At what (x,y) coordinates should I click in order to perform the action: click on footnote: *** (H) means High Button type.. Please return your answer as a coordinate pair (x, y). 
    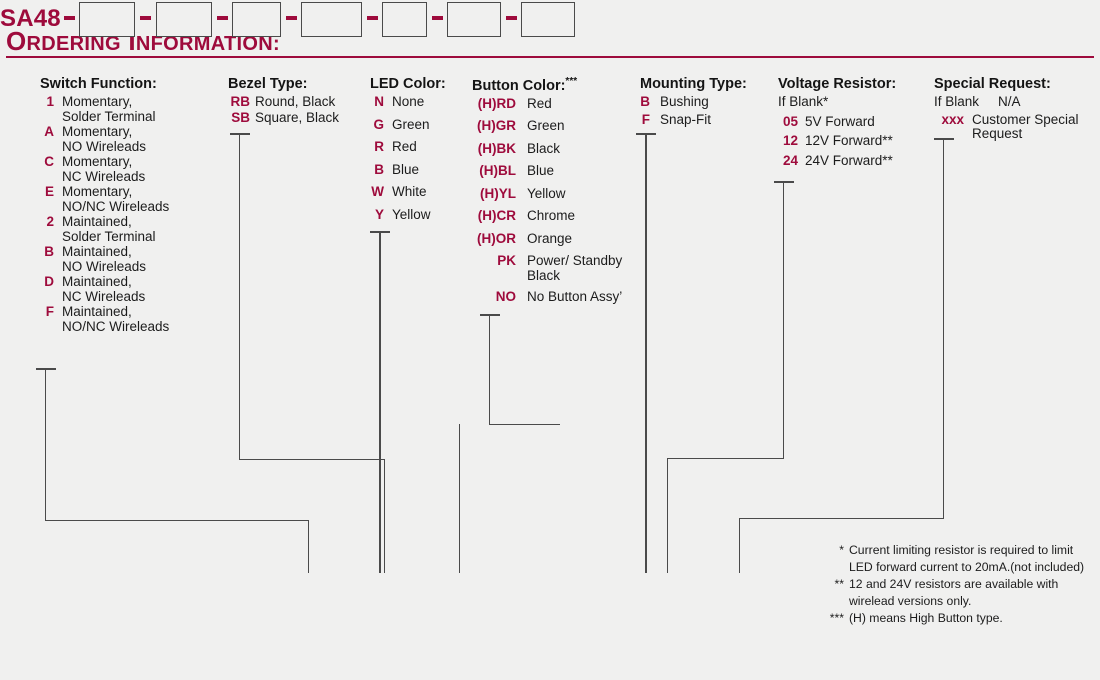
    Looking at the image, I should click on (957, 618).